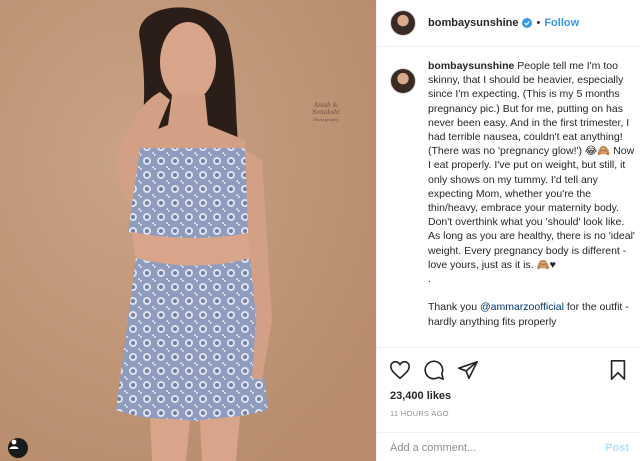  What do you see at coordinates (509, 370) in the screenshot?
I see `action-icon-row` at bounding box center [509, 370].